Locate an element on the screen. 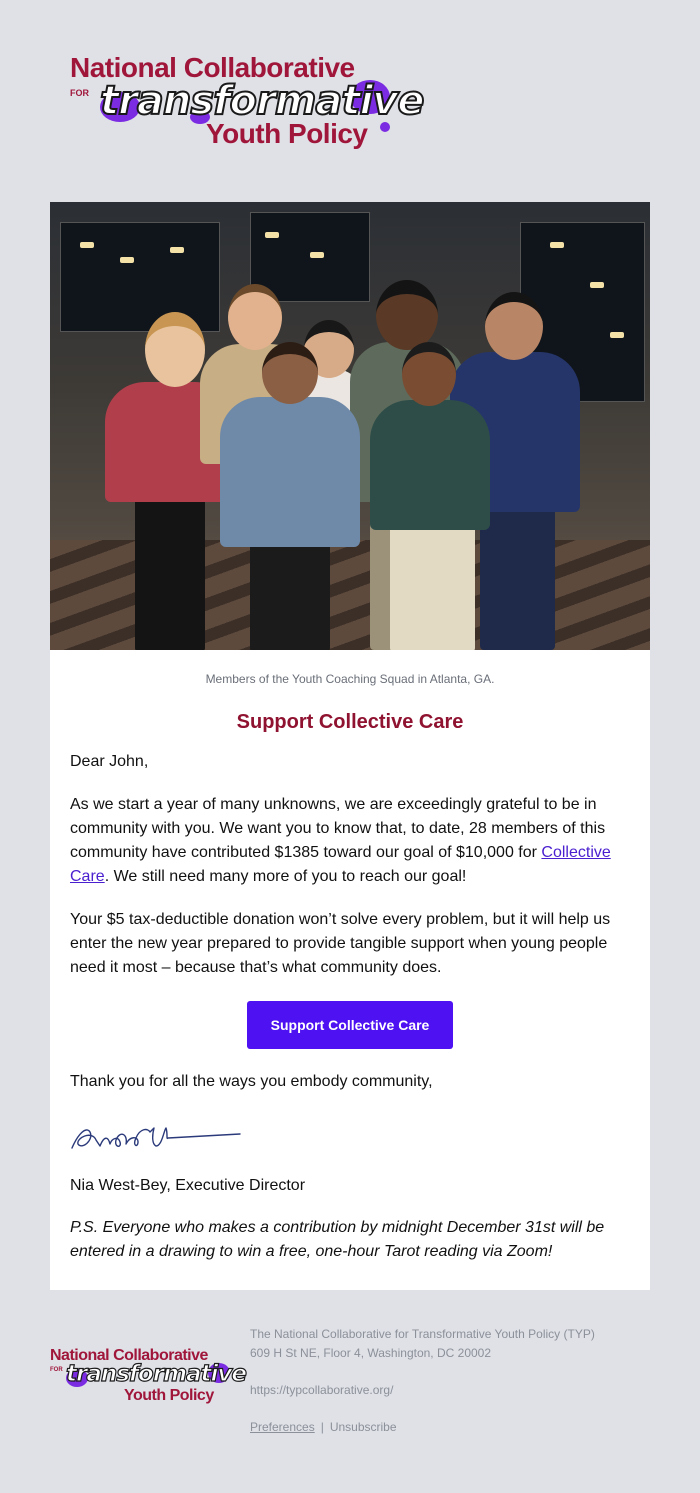  footer-url: https://typcollaborative.org/ is located at coordinates (460, 1390).